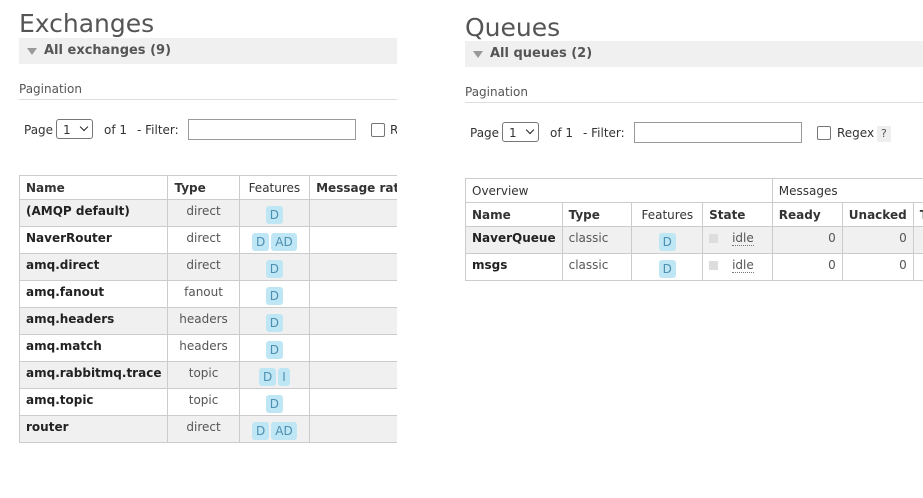 The height and width of the screenshot is (498, 923). Describe the element at coordinates (203, 321) in the screenshot. I see `exchange-type: headers` at that location.